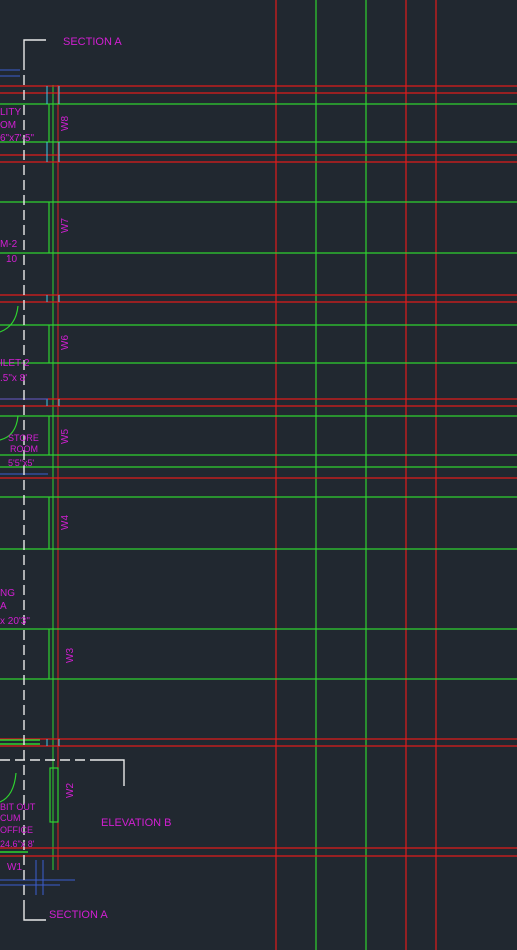 The image size is (517, 950). Describe the element at coordinates (12, 259) in the screenshot. I see `room-label-line: 10` at that location.